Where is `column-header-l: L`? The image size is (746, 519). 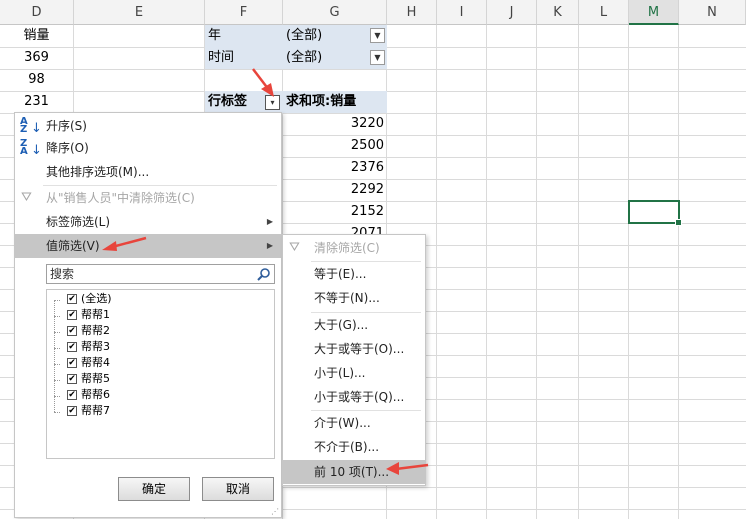 column-header-l: L is located at coordinates (604, 12).